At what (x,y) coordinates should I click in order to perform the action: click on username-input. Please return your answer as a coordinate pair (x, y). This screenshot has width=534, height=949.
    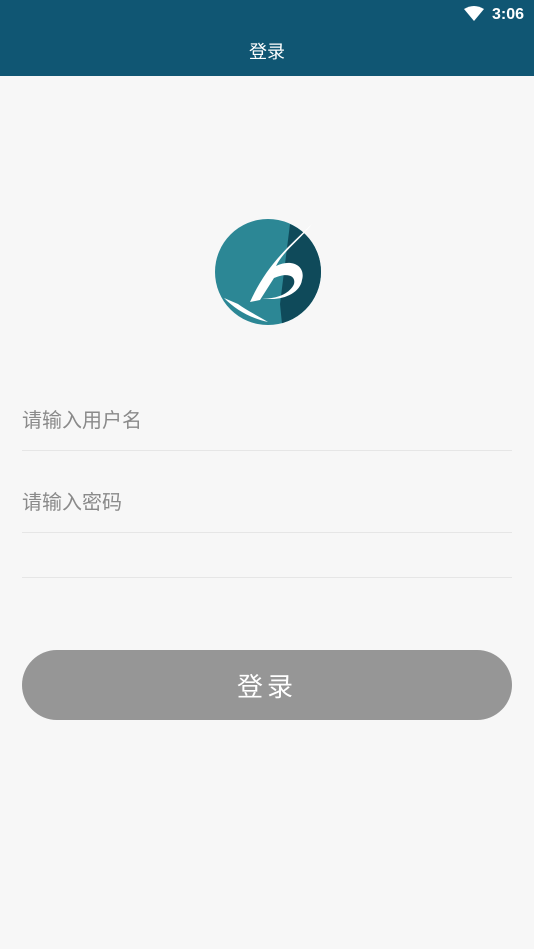
    Looking at the image, I should click on (267, 420).